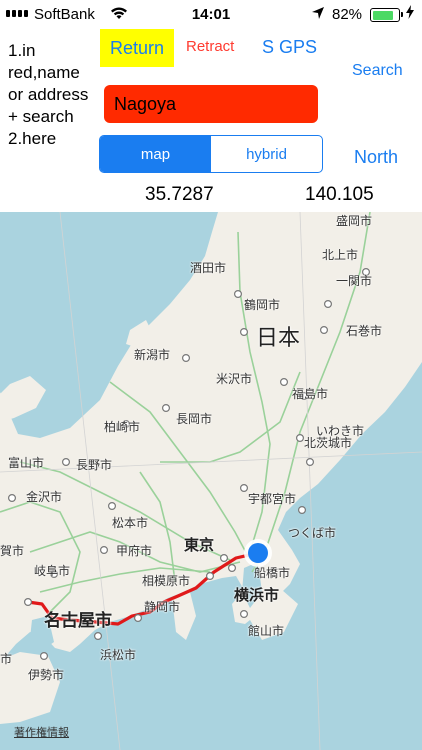 The height and width of the screenshot is (750, 422). I want to click on map-type-segmented-control: map hybrid, so click(211, 154).